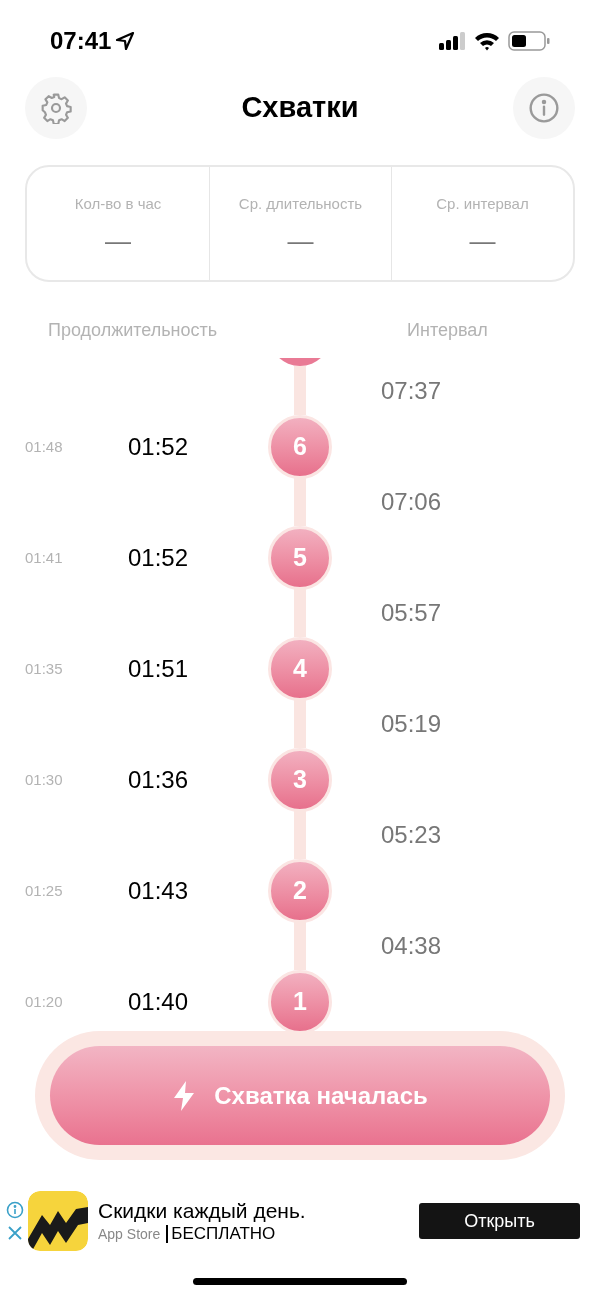 This screenshot has height=1297, width=600. What do you see at coordinates (452, 41) in the screenshot?
I see `signal-icon` at bounding box center [452, 41].